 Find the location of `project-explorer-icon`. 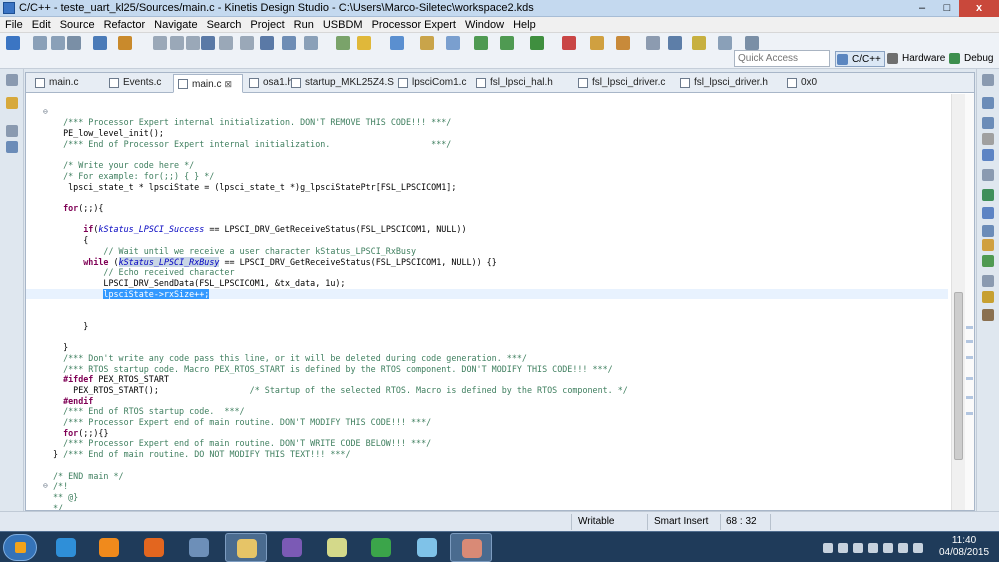

project-explorer-icon is located at coordinates (12, 103).